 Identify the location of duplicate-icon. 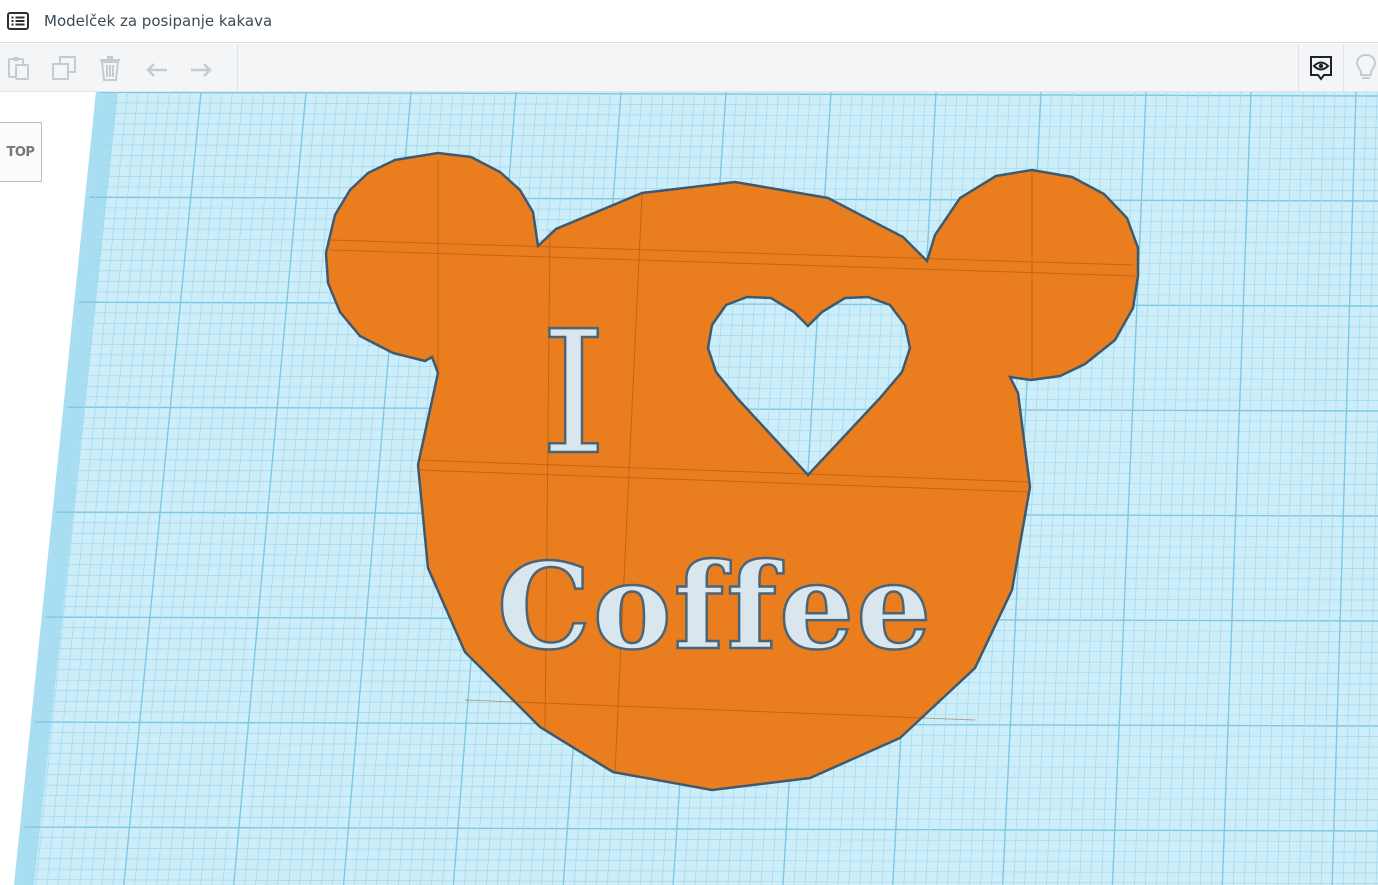
(64, 68).